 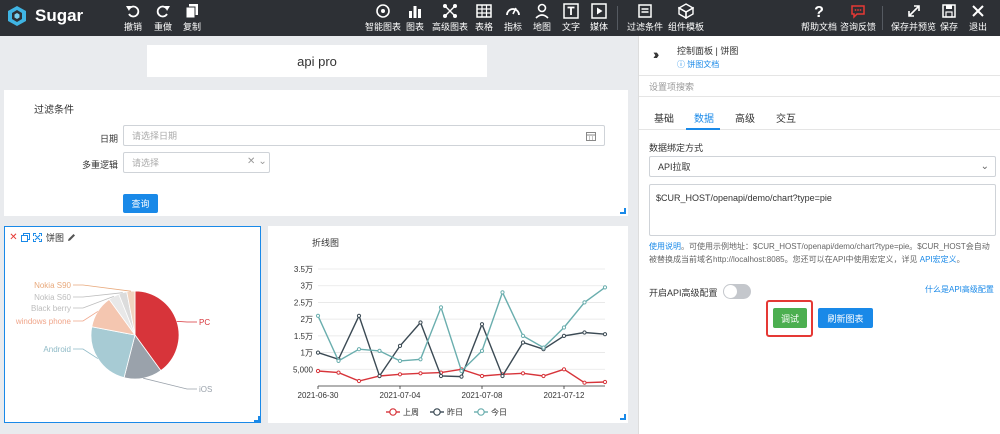 I want to click on network-chart-icon, so click(x=450, y=11).